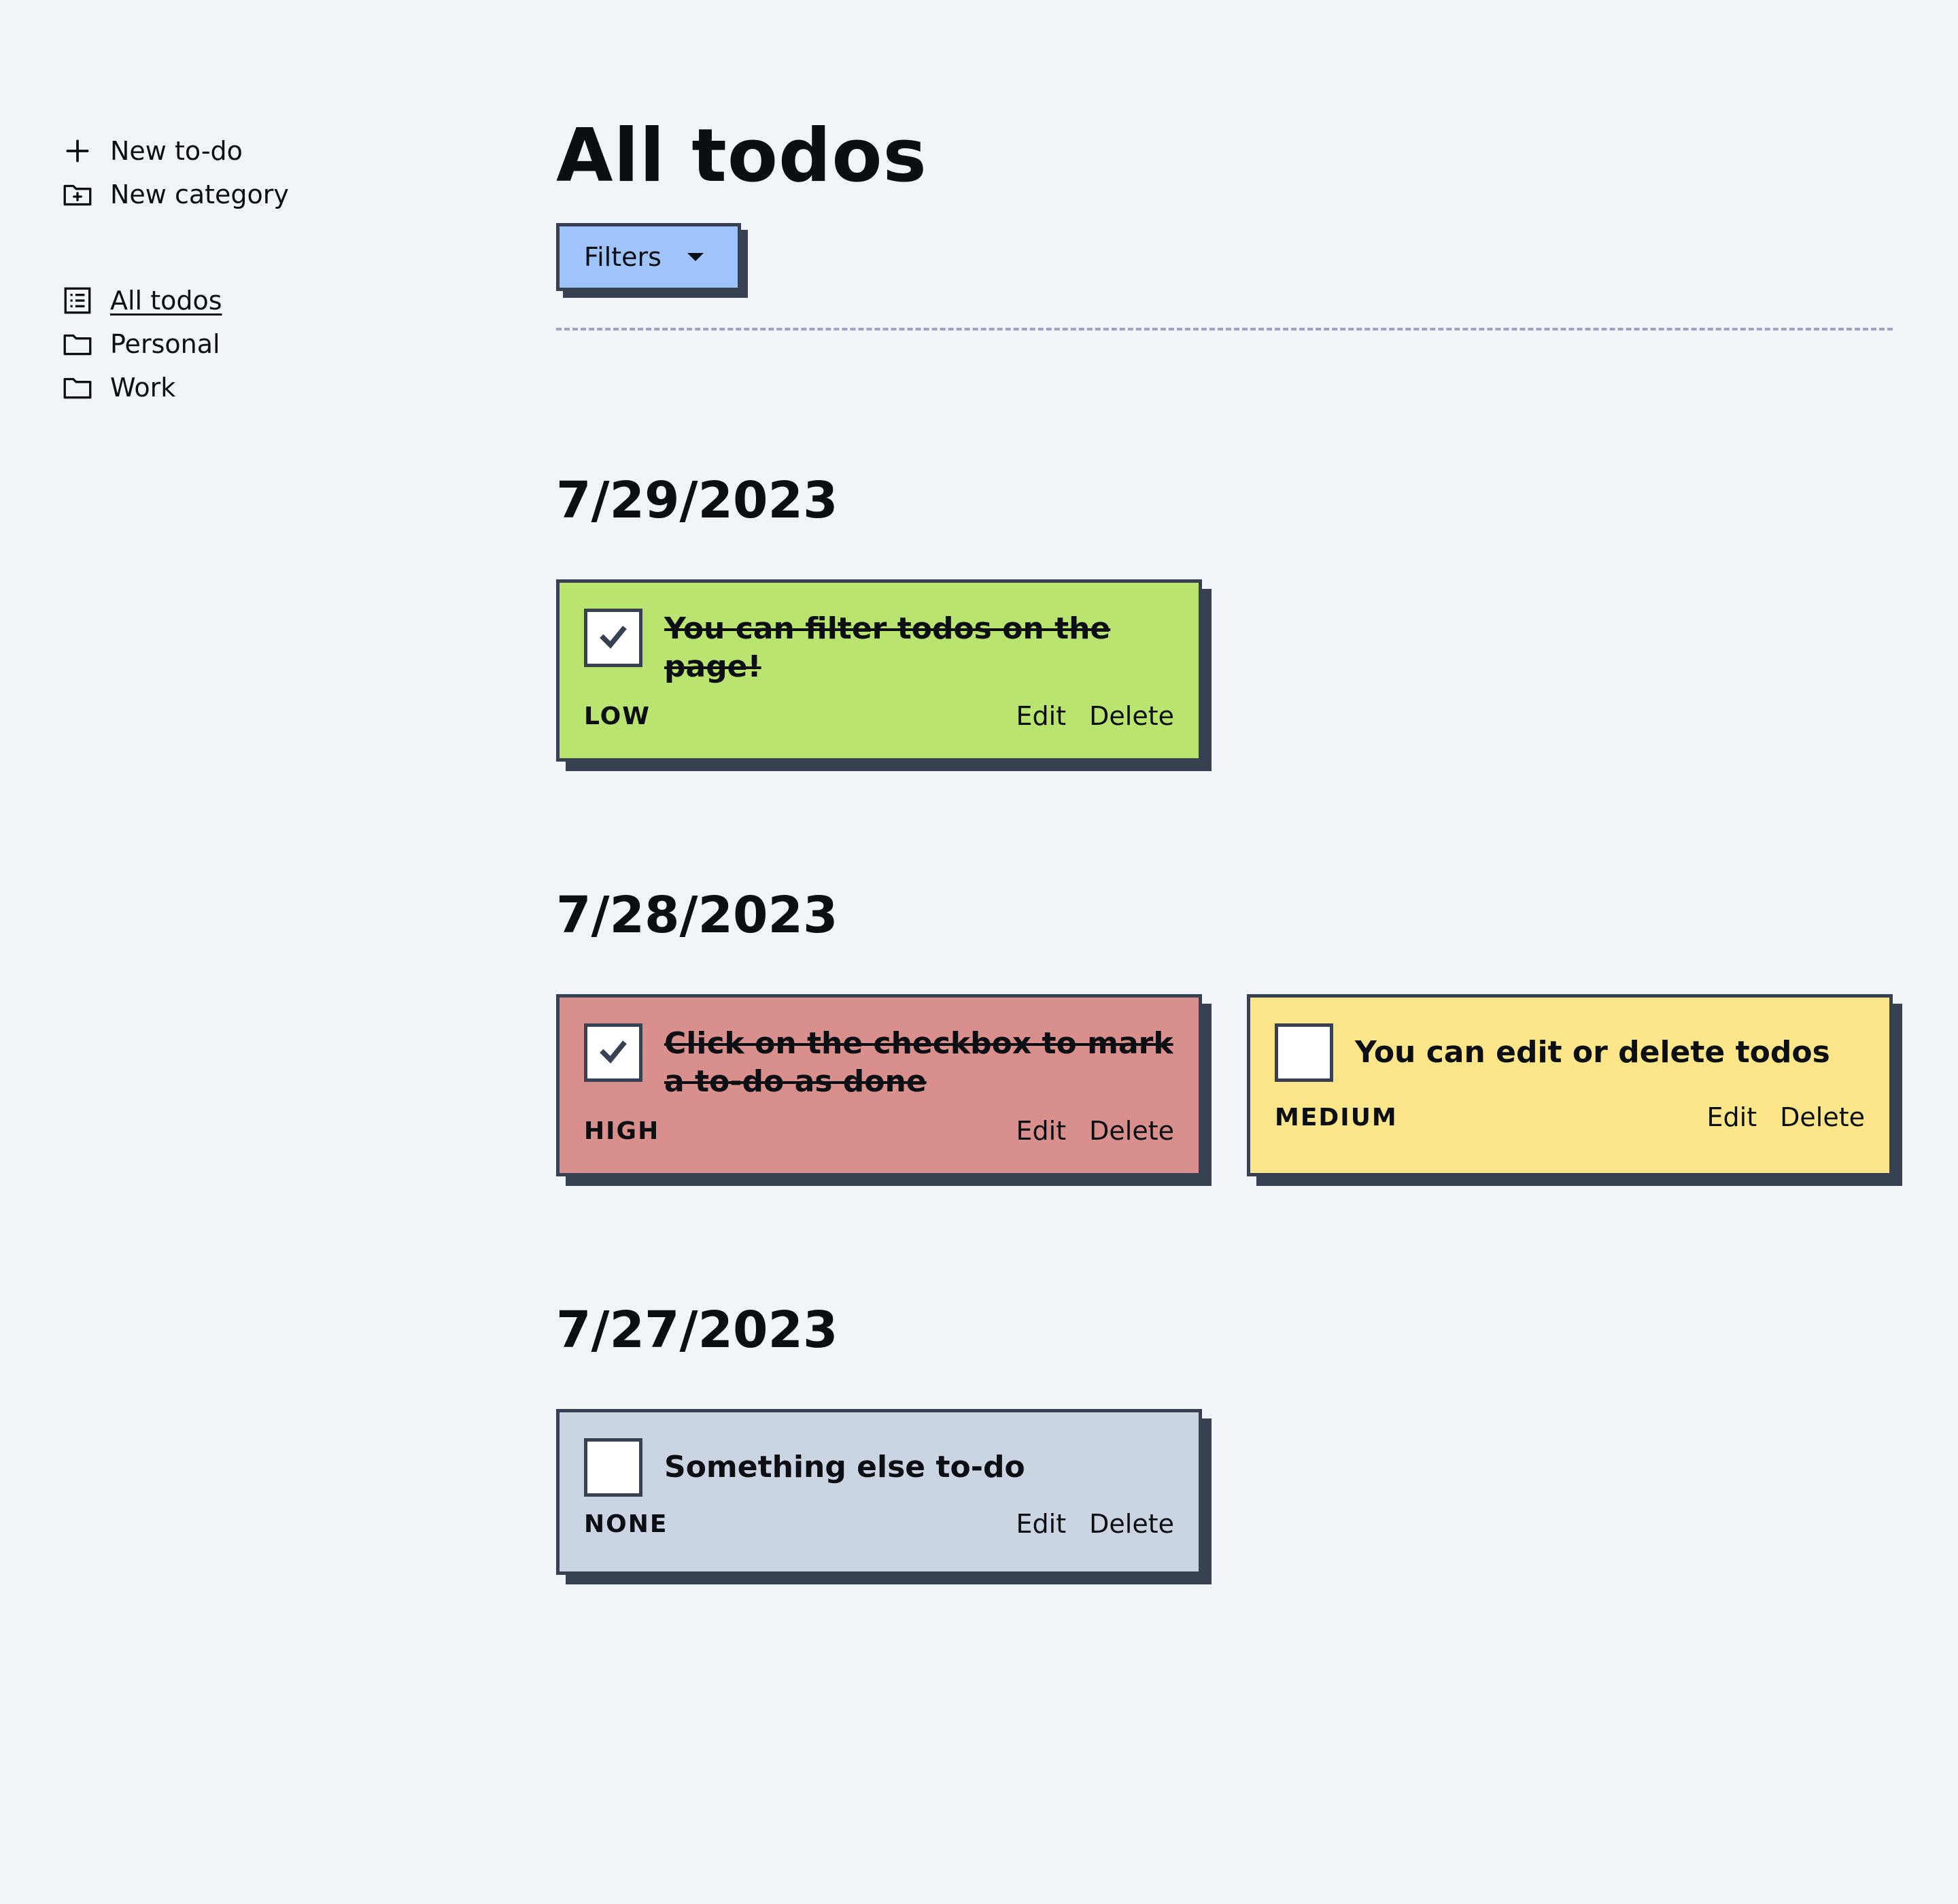  I want to click on filters-button: Filters, so click(648, 257).